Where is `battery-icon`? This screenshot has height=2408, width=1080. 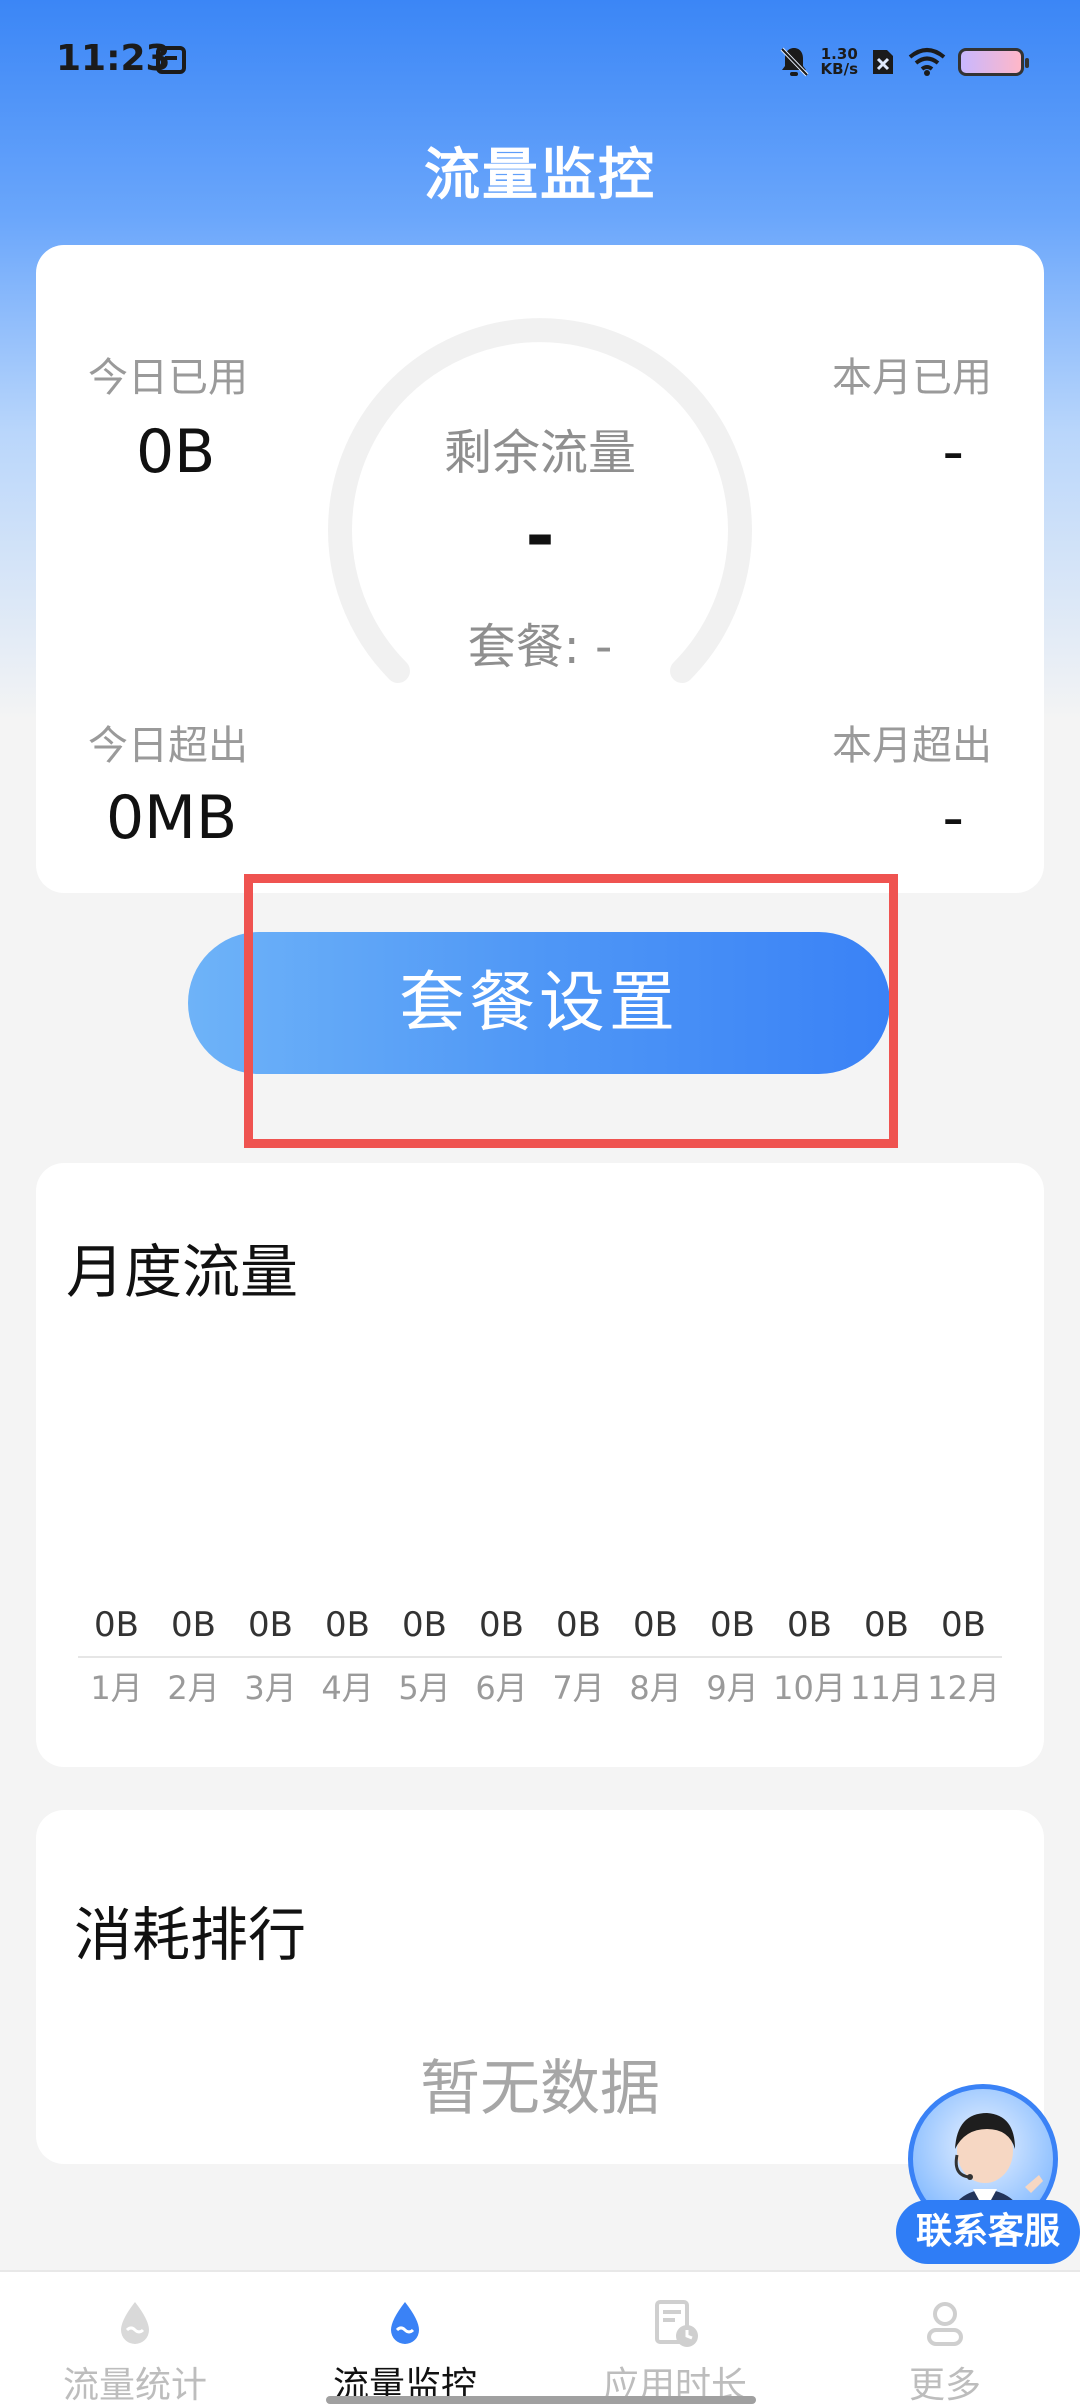
battery-icon is located at coordinates (993, 62).